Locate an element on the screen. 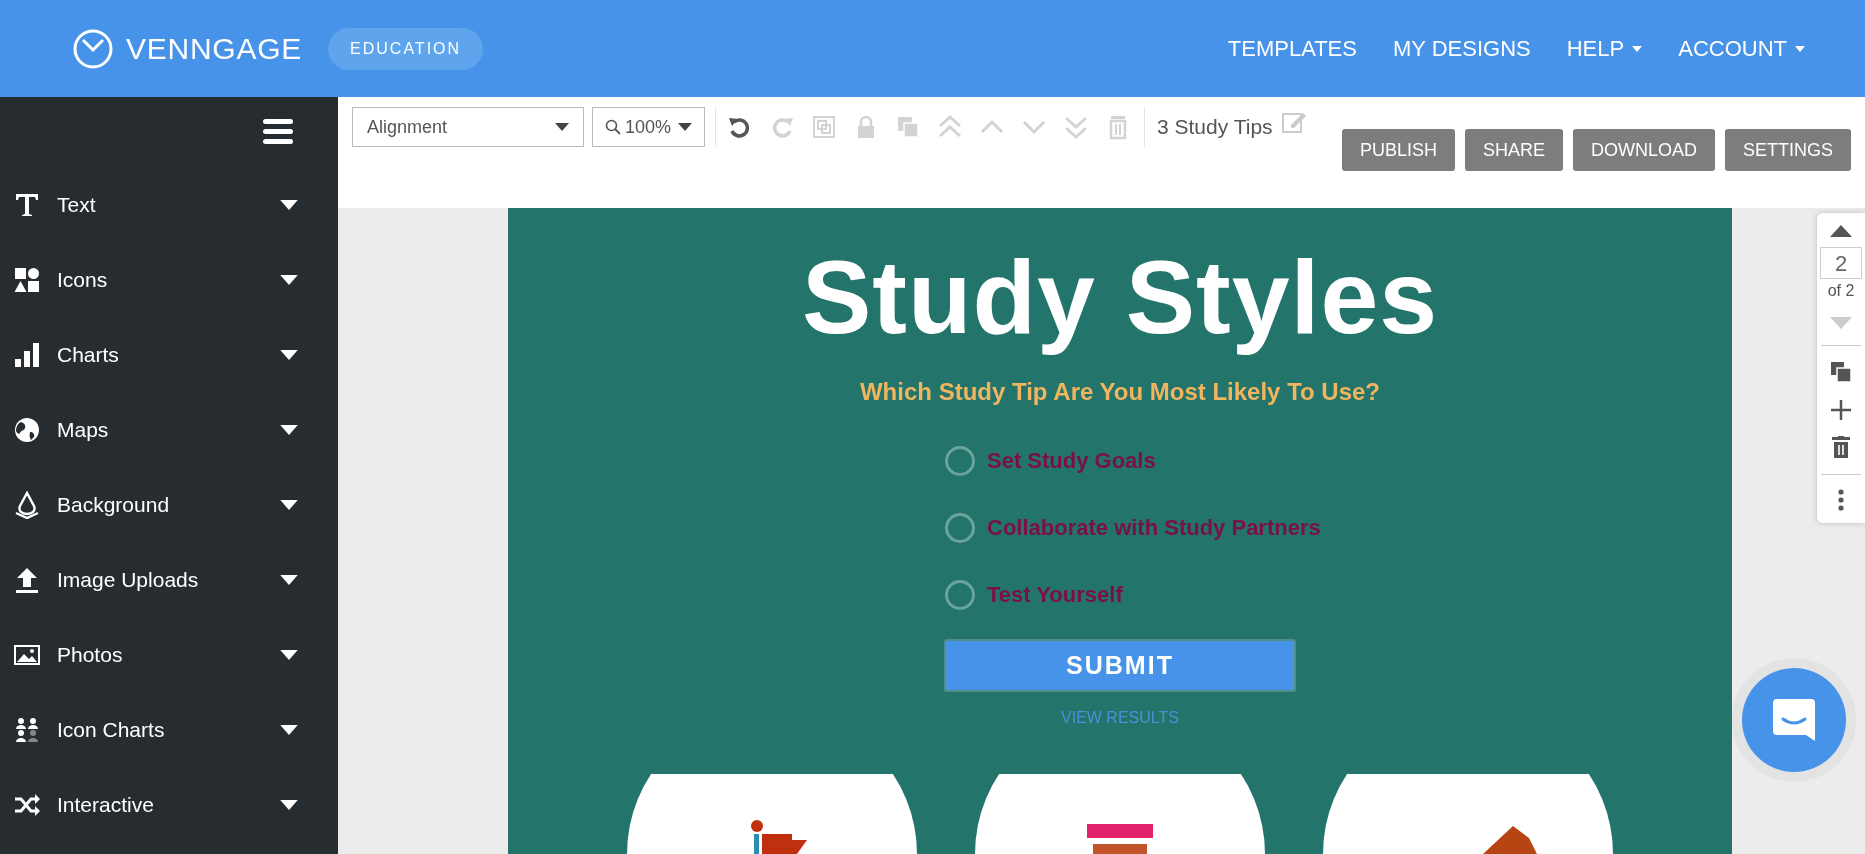  action-button: SHARE is located at coordinates (1513, 150).